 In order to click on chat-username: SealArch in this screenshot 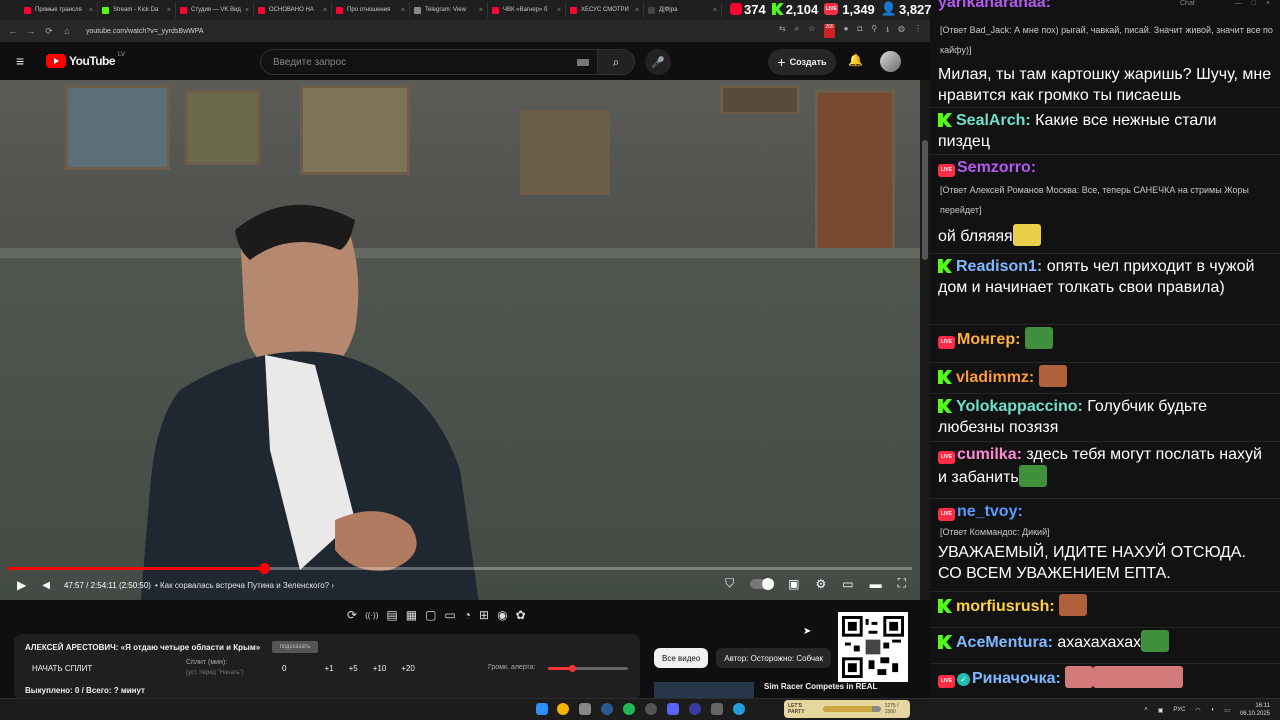, I will do `click(990, 120)`.